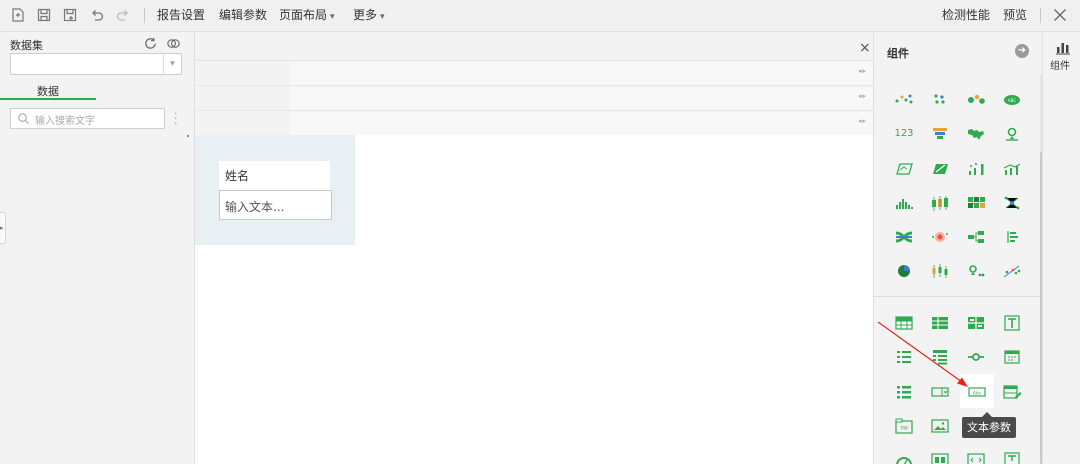 This screenshot has height=464, width=1080. Describe the element at coordinates (976, 99) in the screenshot. I see `bubble-chart-icon` at that location.